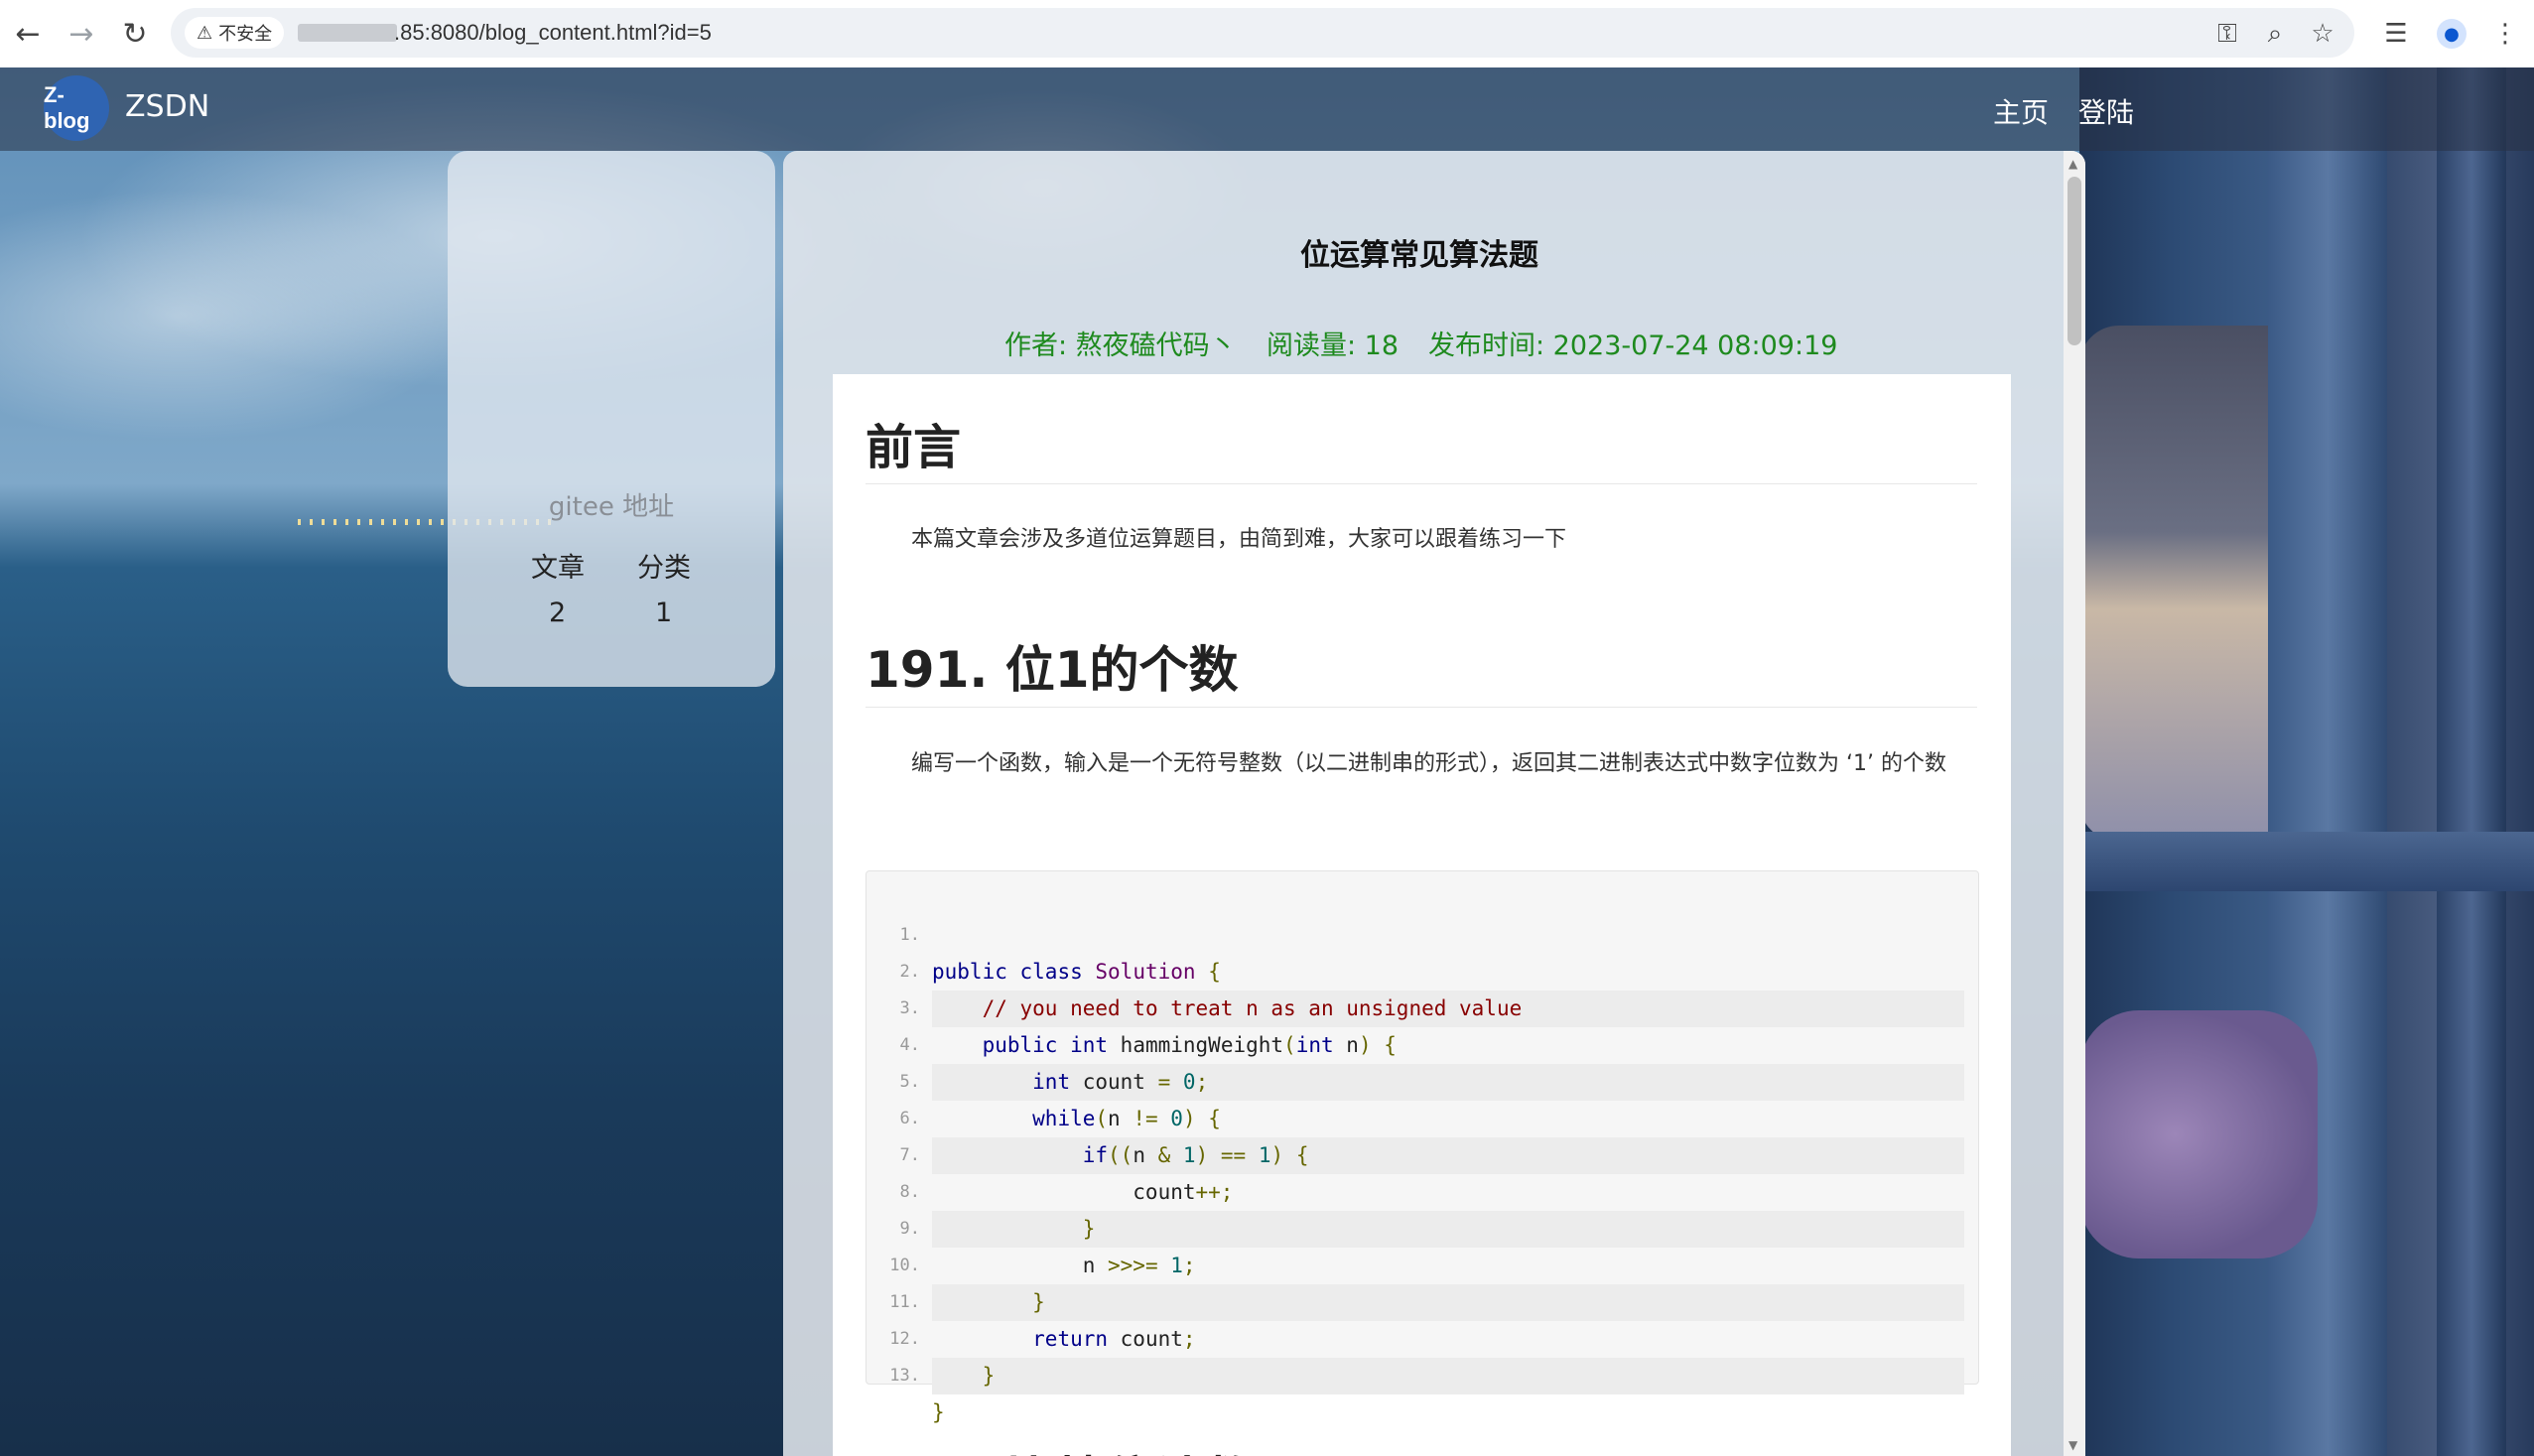 This screenshot has height=1456, width=2534. I want to click on post-read-count: 阅读量: 18, so click(1333, 346).